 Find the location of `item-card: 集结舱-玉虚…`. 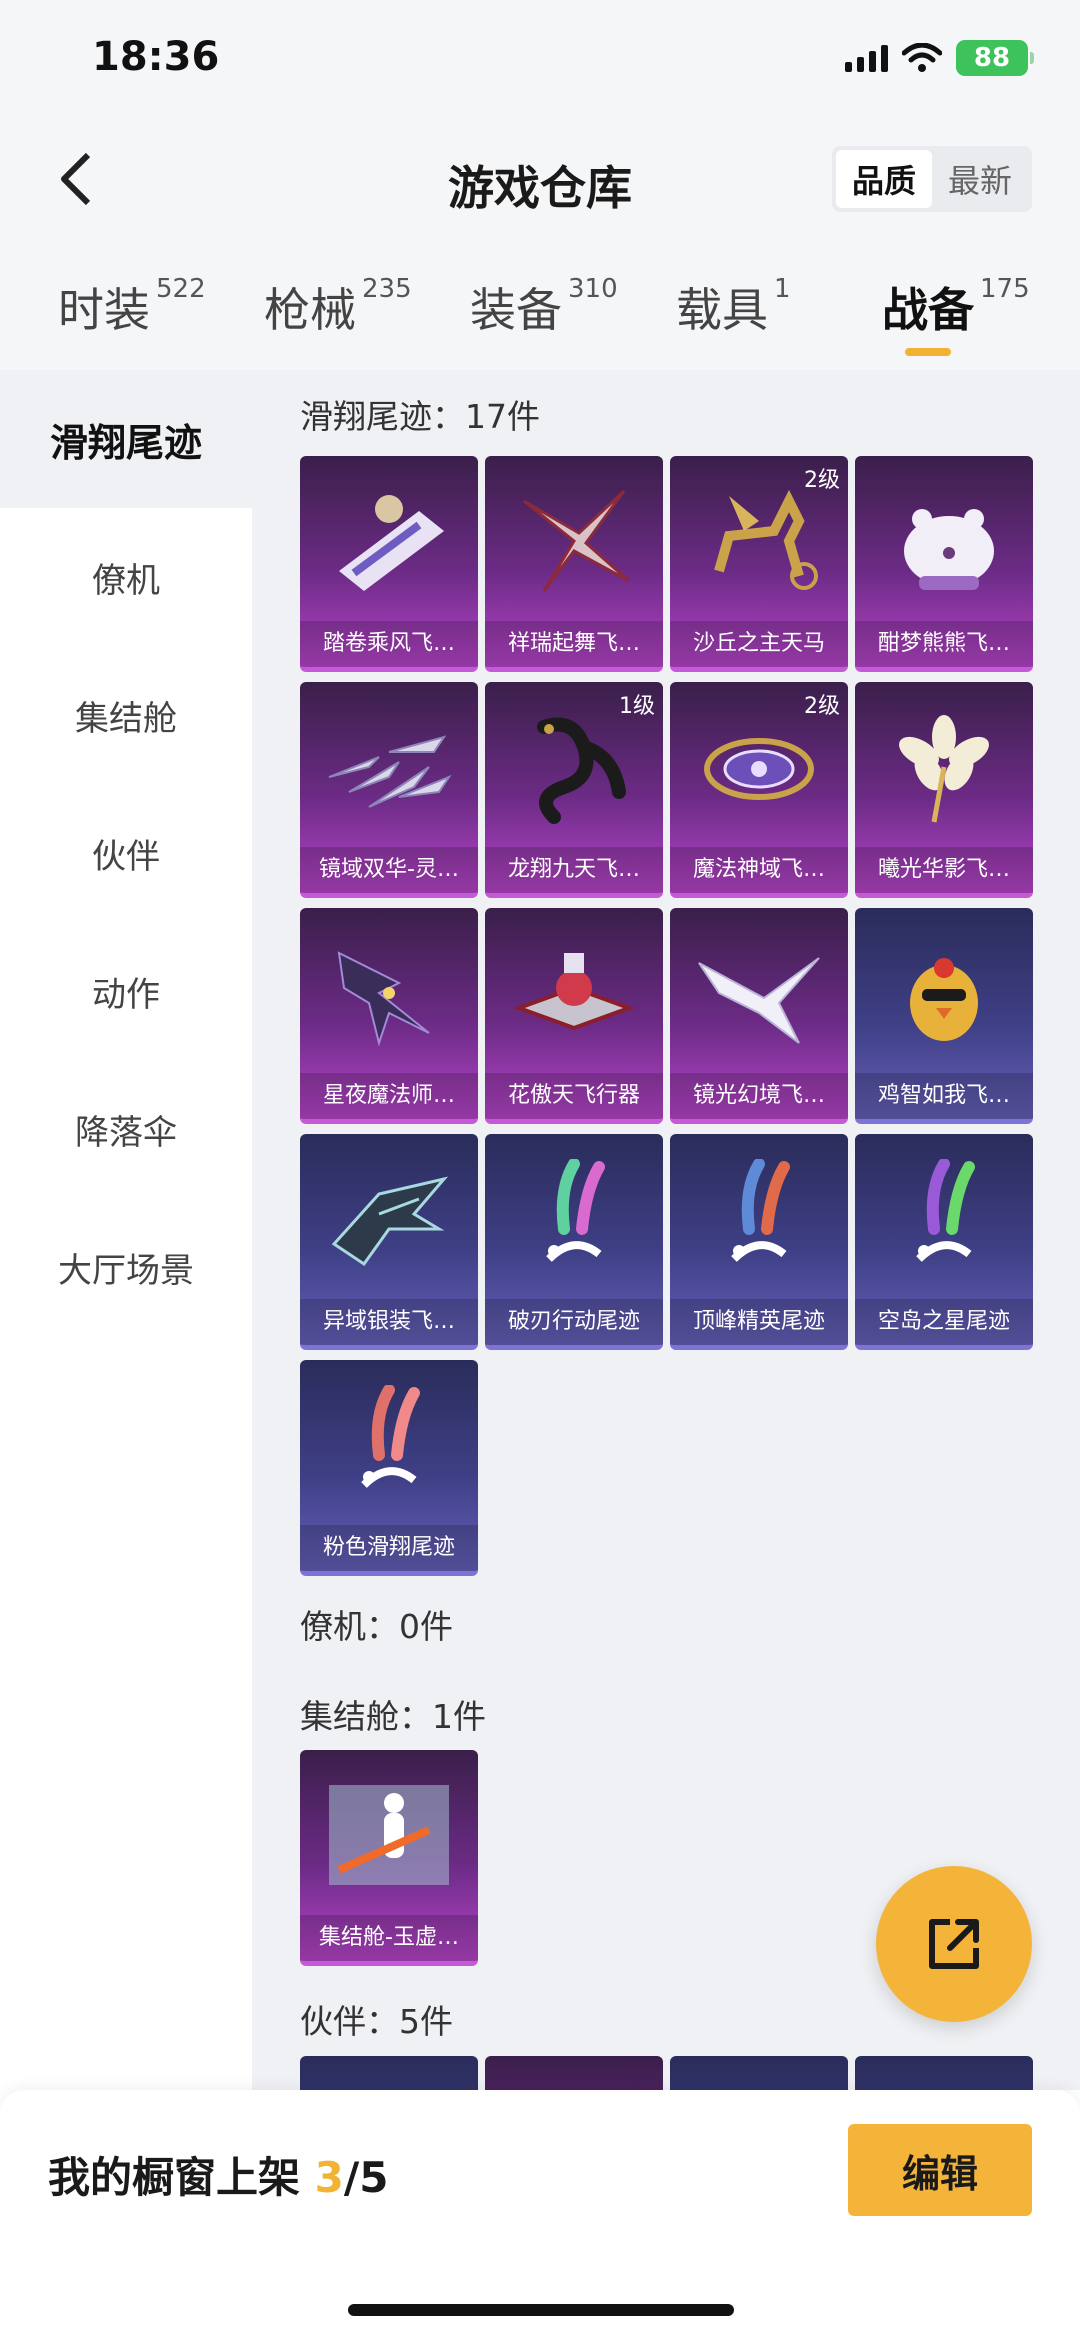

item-card: 集结舱-玉虚… is located at coordinates (389, 1858).